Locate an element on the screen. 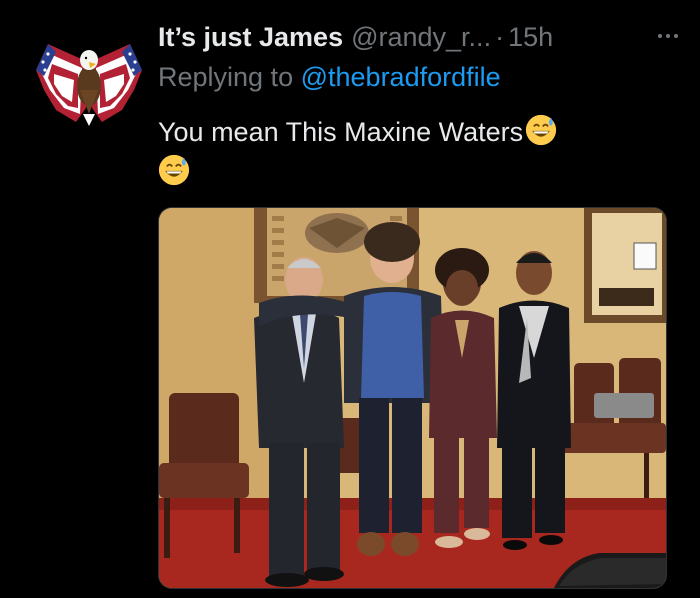 The image size is (700, 598). timestamp: 15h is located at coordinates (530, 37).